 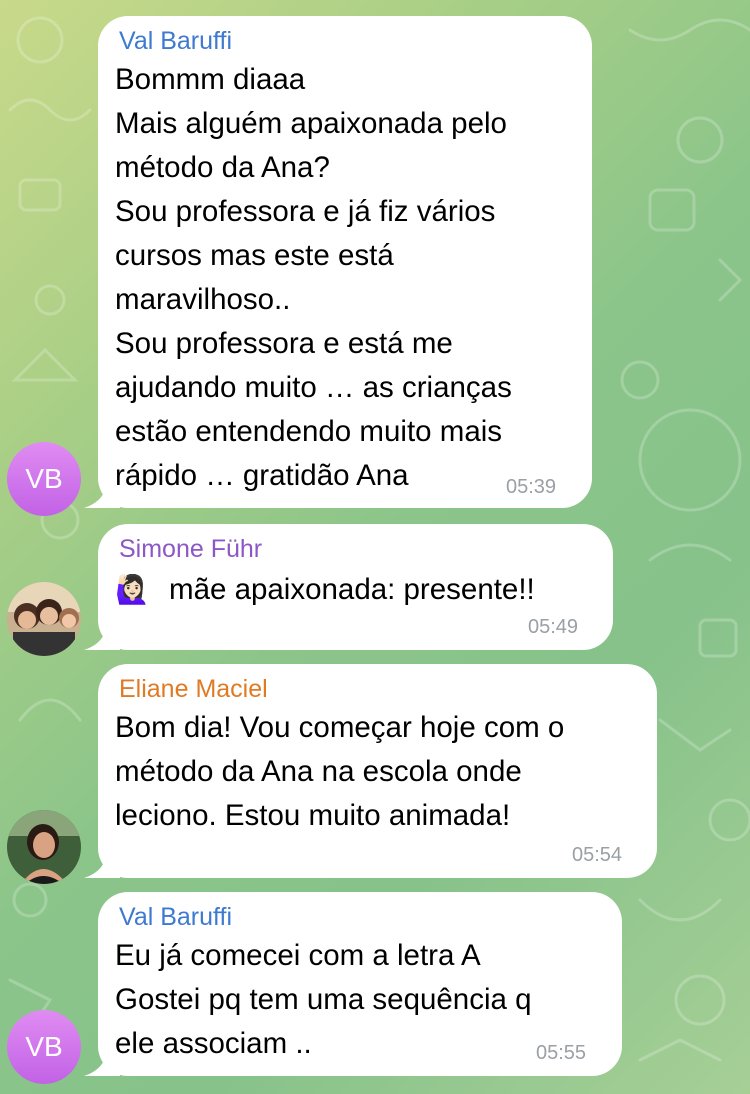 I want to click on message-timestamp: 05:49, so click(x=553, y=627).